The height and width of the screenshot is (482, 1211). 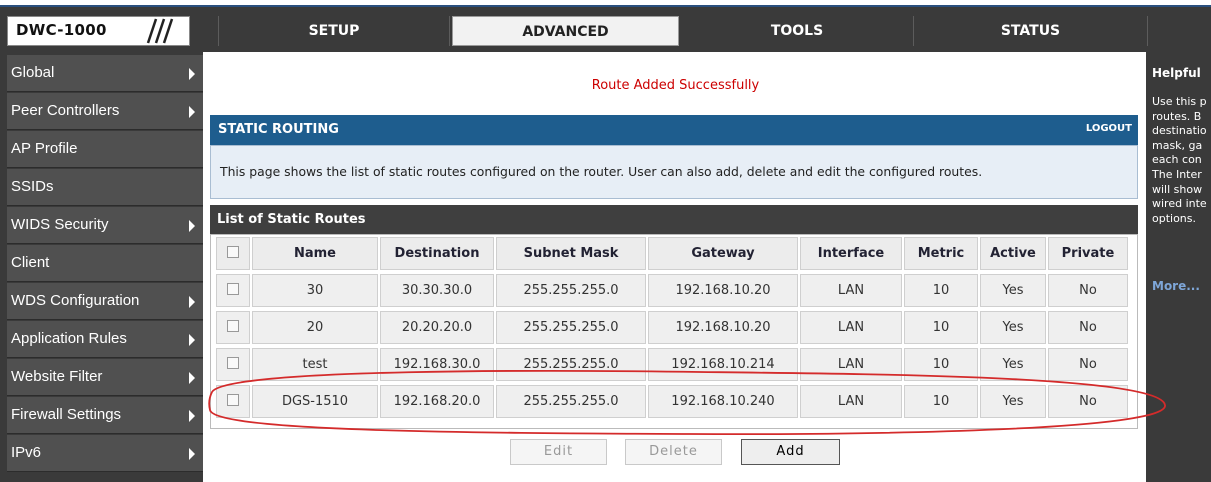 I want to click on column-header: Destination, so click(x=437, y=253).